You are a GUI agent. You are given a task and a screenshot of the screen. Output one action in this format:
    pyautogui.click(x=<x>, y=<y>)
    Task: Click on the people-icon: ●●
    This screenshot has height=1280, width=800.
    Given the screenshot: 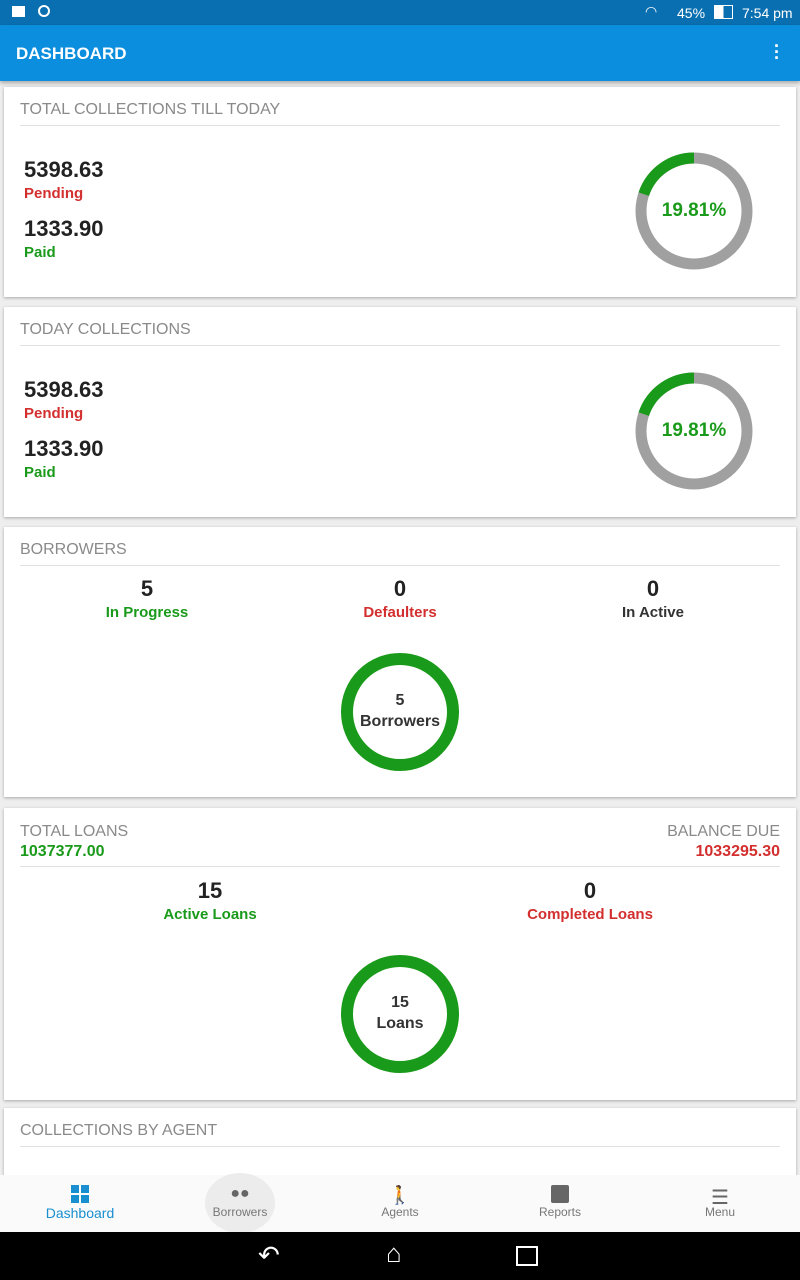 What is the action you would take?
    pyautogui.click(x=240, y=1193)
    